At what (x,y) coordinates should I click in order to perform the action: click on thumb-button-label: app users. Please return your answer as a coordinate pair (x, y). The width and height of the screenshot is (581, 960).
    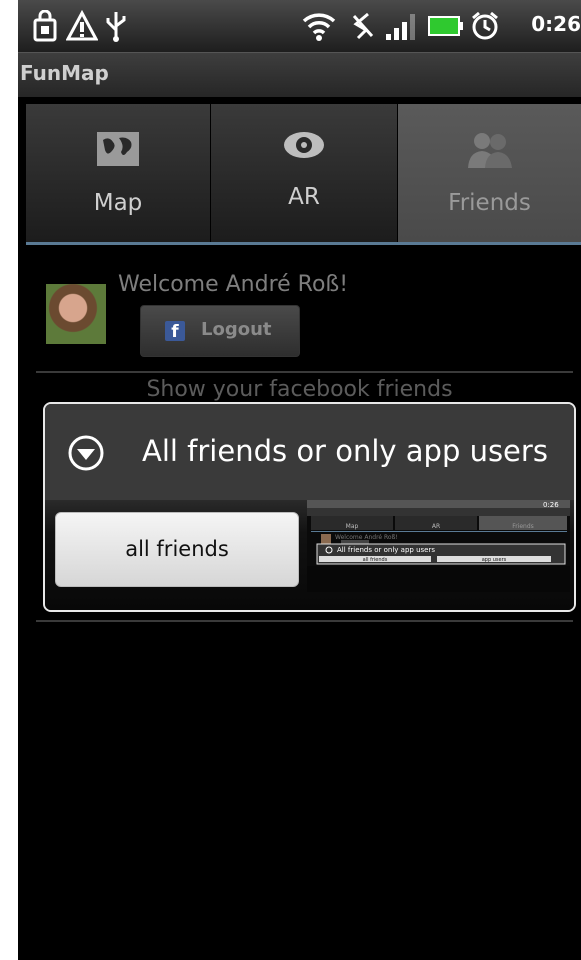
    Looking at the image, I should click on (494, 560).